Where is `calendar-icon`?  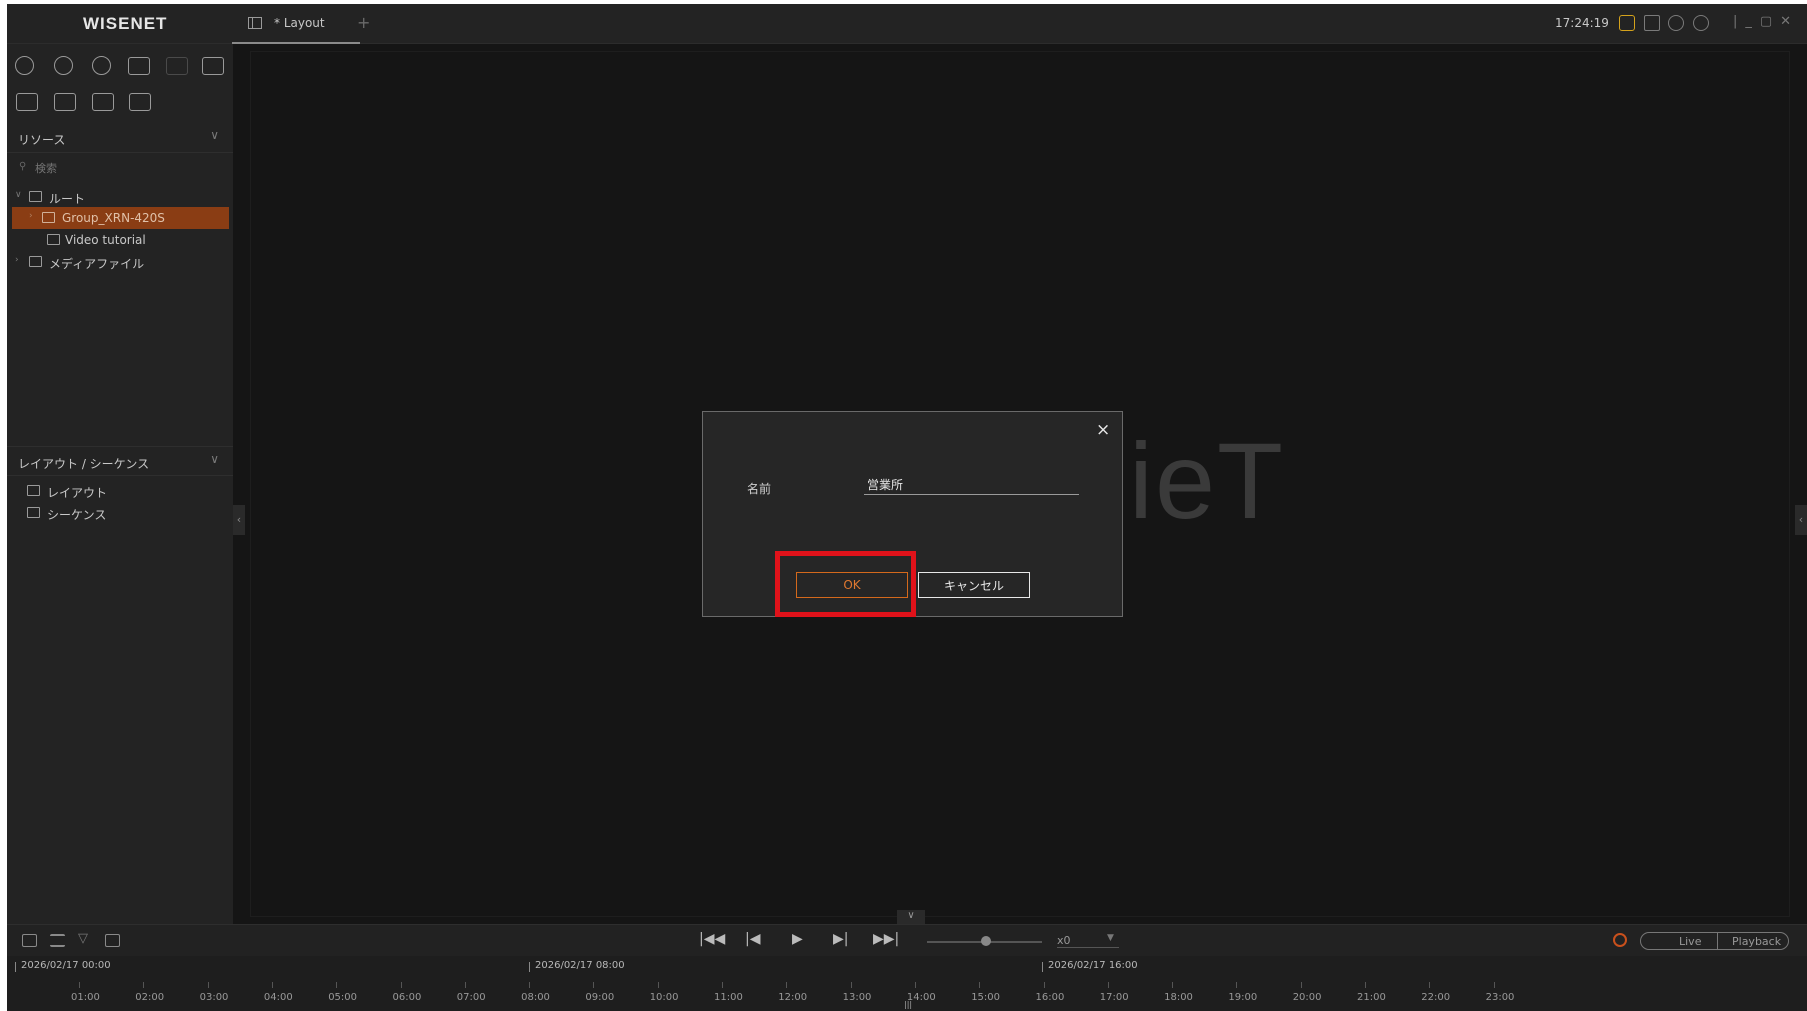
calendar-icon is located at coordinates (112, 940).